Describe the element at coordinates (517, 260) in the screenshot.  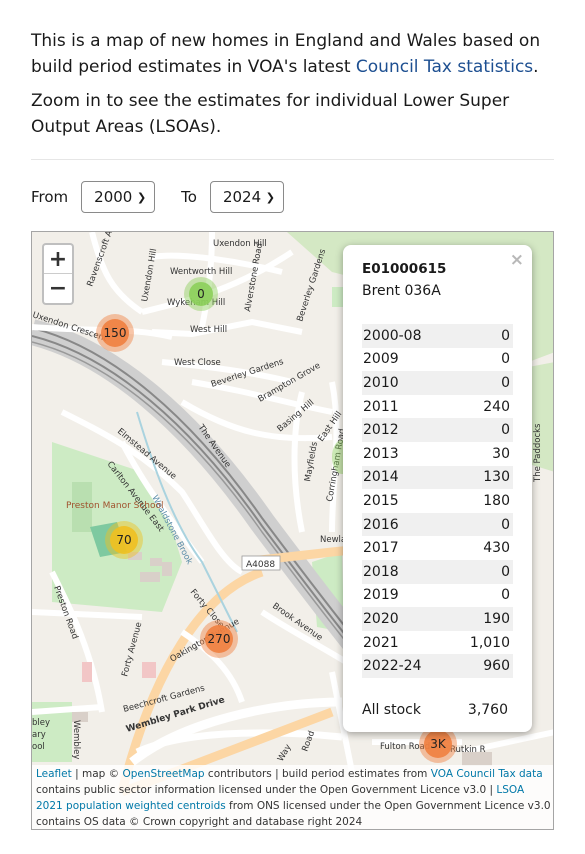
I see `close-icon: ×` at that location.